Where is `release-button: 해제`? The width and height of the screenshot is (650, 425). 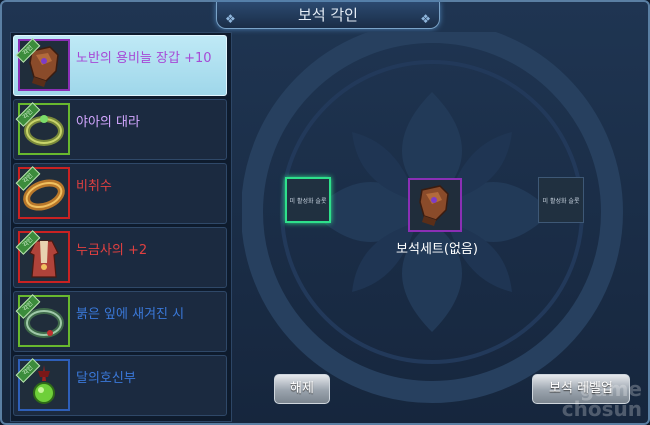 release-button: 해제 is located at coordinates (302, 389).